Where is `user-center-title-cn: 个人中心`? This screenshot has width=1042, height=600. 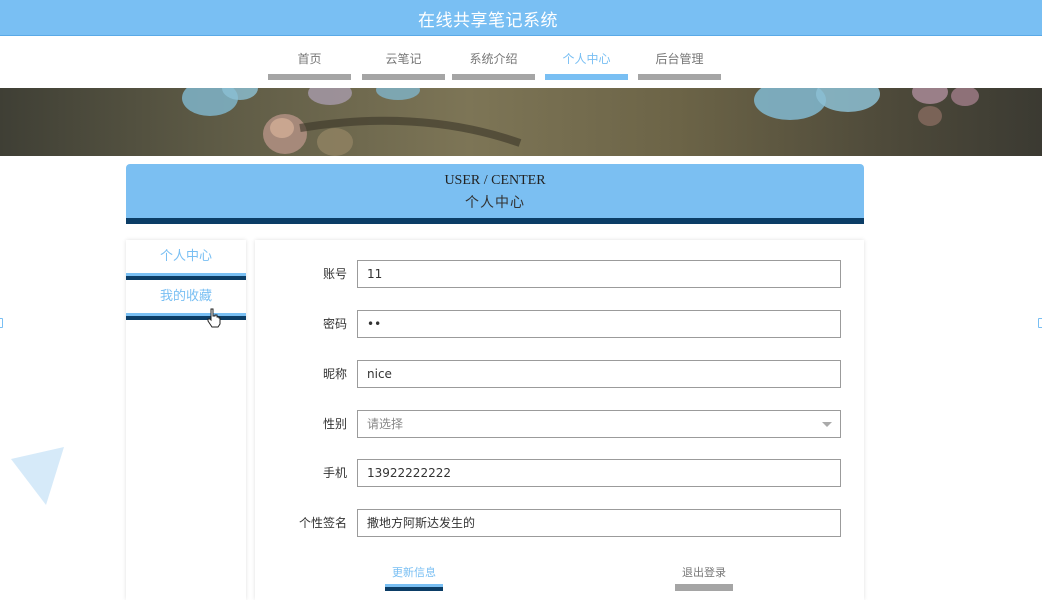
user-center-title-cn: 个人中心 is located at coordinates (495, 203).